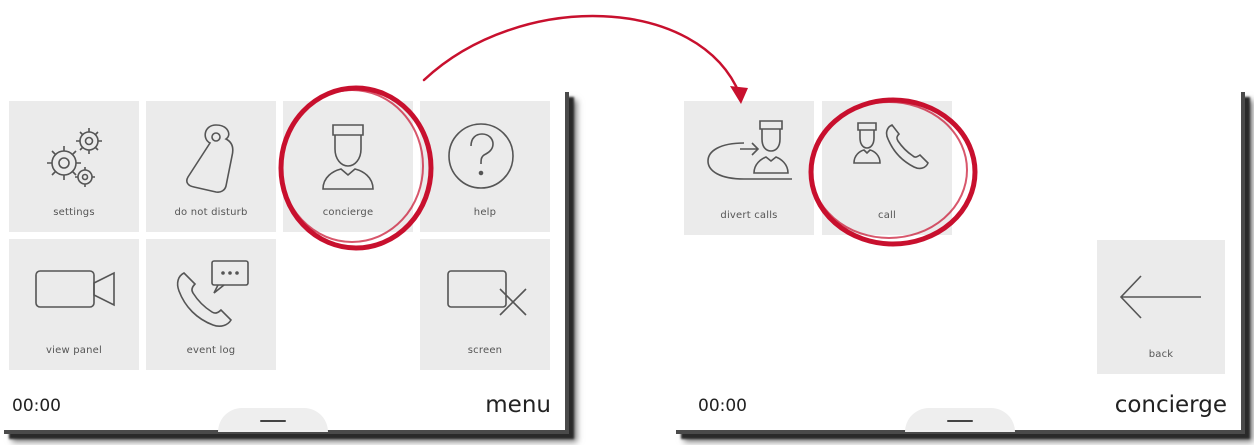  I want to click on concierge-label: concierge, so click(348, 212).